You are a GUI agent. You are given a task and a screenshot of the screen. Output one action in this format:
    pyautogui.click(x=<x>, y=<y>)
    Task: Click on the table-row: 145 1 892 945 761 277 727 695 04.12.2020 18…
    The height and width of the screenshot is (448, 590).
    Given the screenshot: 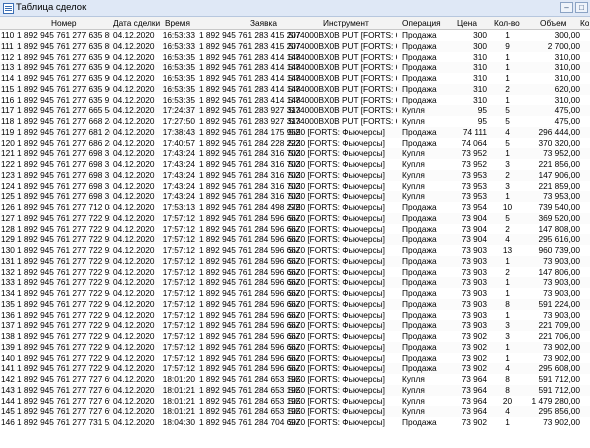 What is the action you would take?
    pyautogui.click(x=295, y=411)
    